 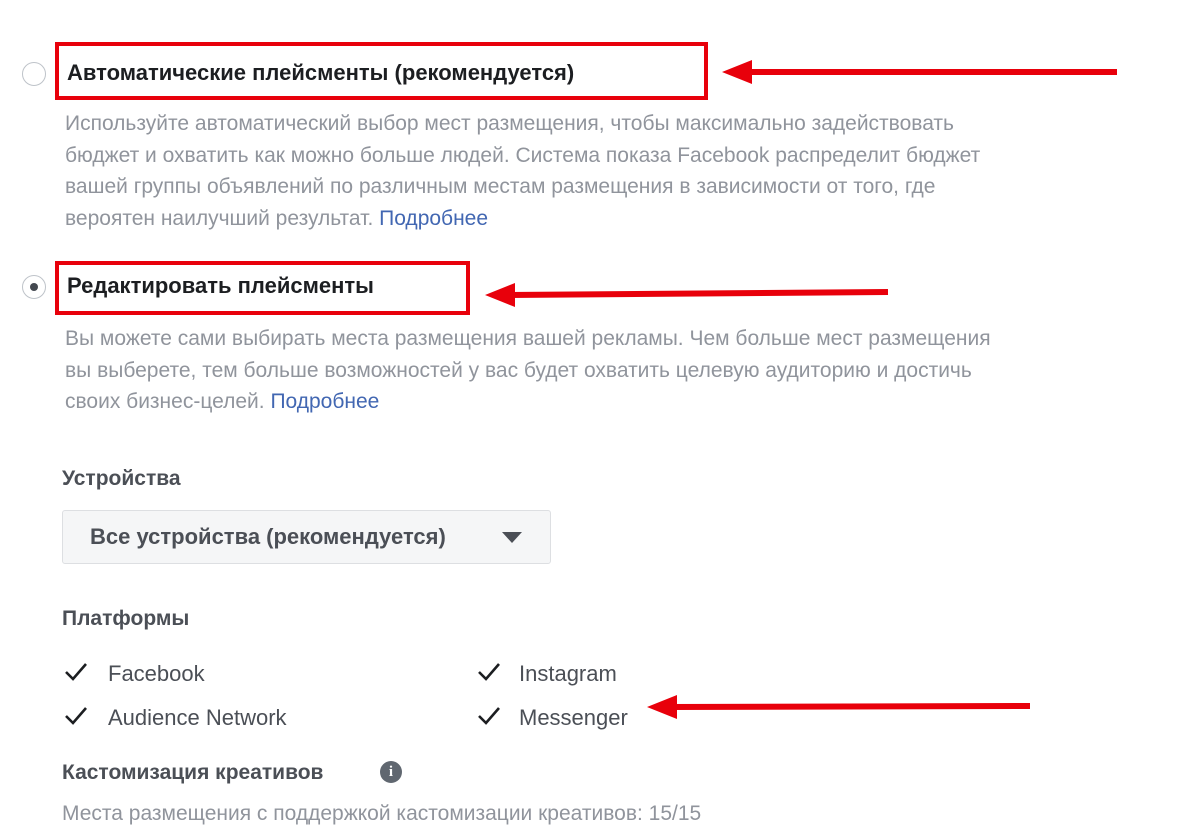 What do you see at coordinates (919, 72) in the screenshot?
I see `arrow-to-automatic` at bounding box center [919, 72].